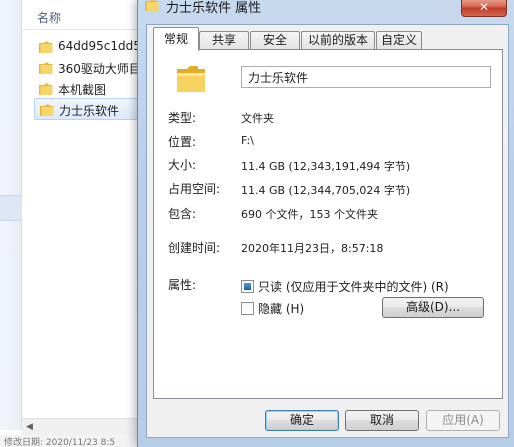  Describe the element at coordinates (312, 248) in the screenshot. I see `created-value: 2020年11月23日，8:57:18` at that location.